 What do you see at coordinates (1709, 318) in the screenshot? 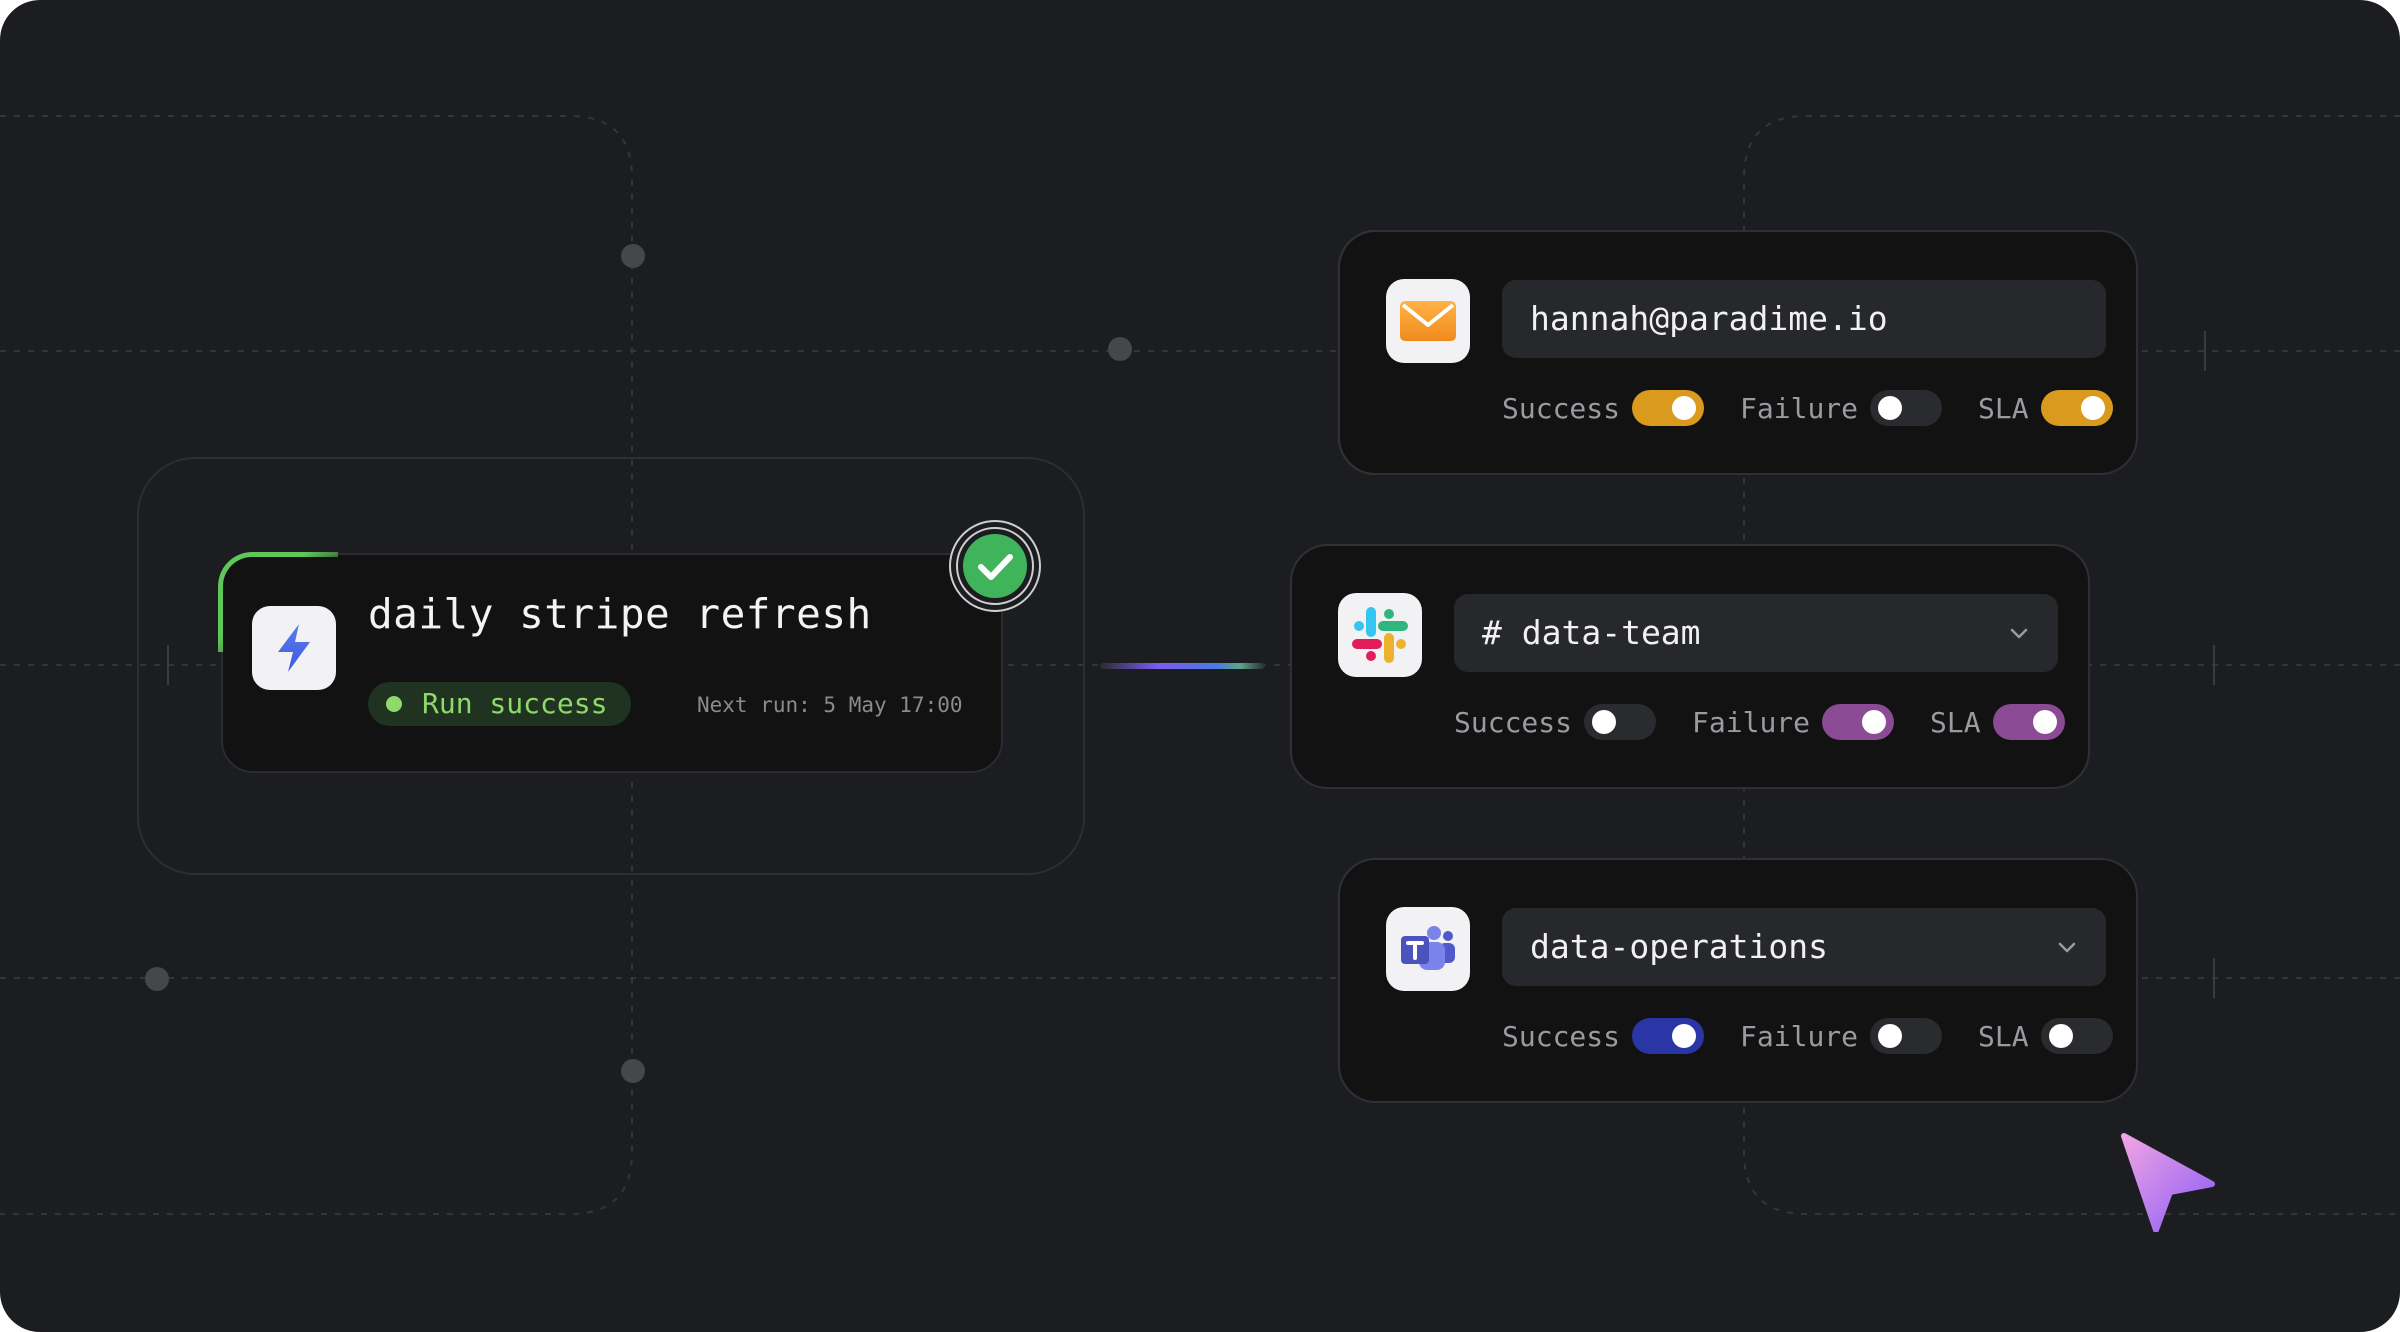
I see `email-address-value: hannah@paradime.io` at bounding box center [1709, 318].